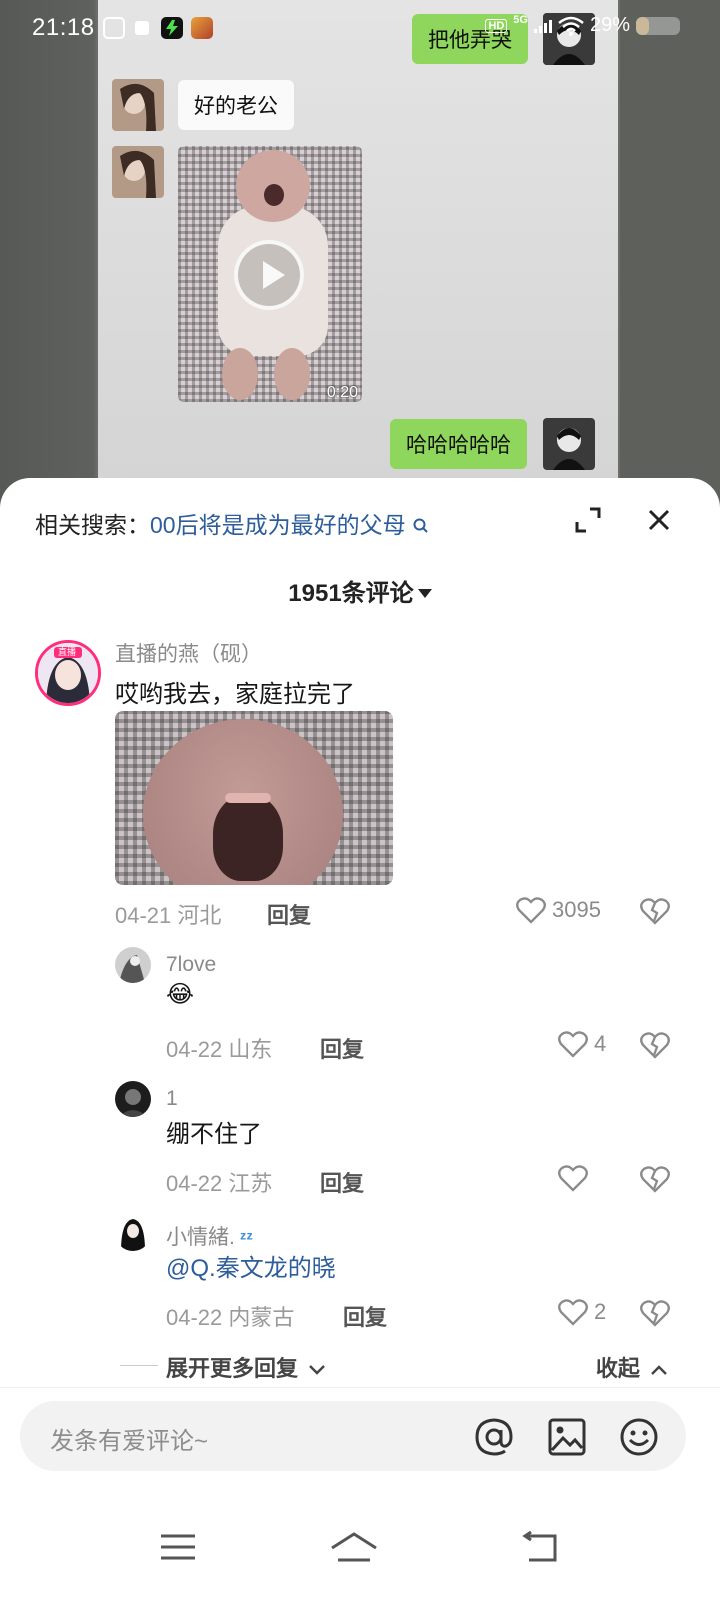  What do you see at coordinates (317, 1370) in the screenshot?
I see `chevron-down-icon` at bounding box center [317, 1370].